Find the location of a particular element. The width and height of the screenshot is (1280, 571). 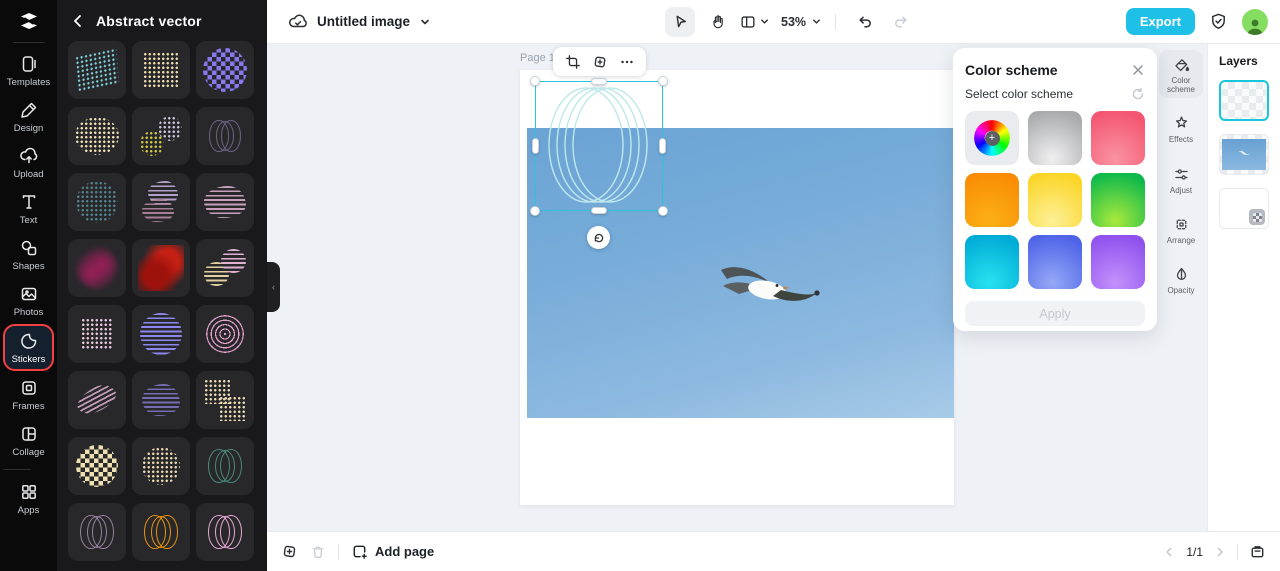

shapes-icon is located at coordinates (29, 248).